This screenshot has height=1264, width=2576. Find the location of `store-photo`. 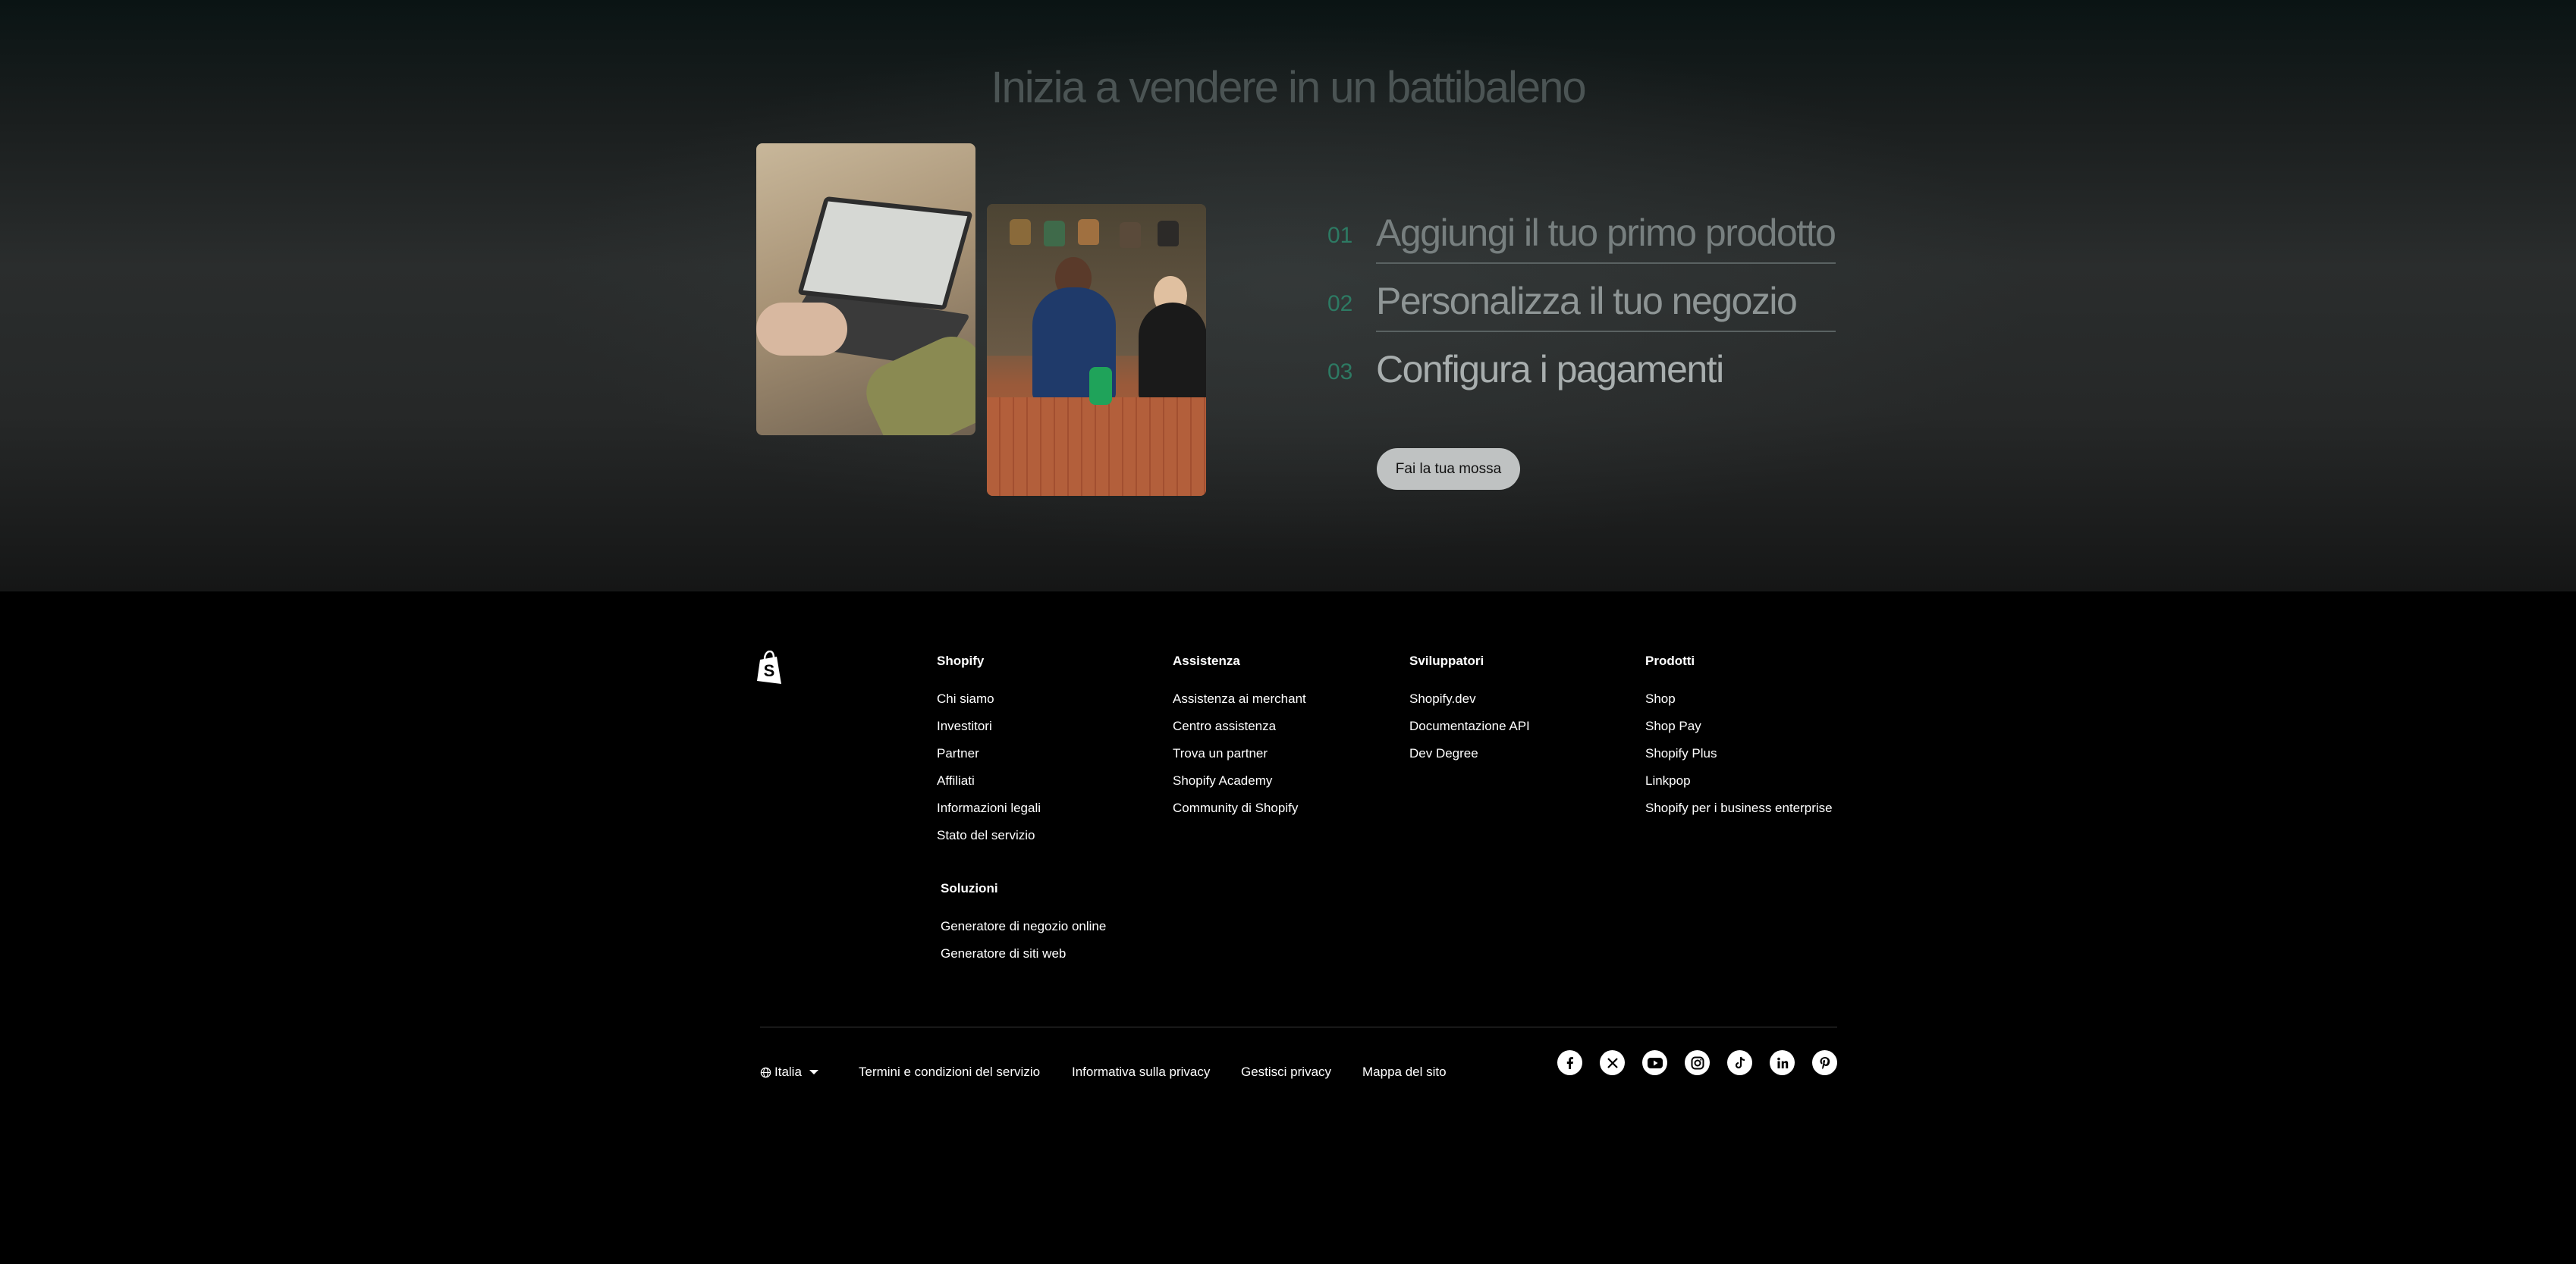

store-photo is located at coordinates (1096, 350).